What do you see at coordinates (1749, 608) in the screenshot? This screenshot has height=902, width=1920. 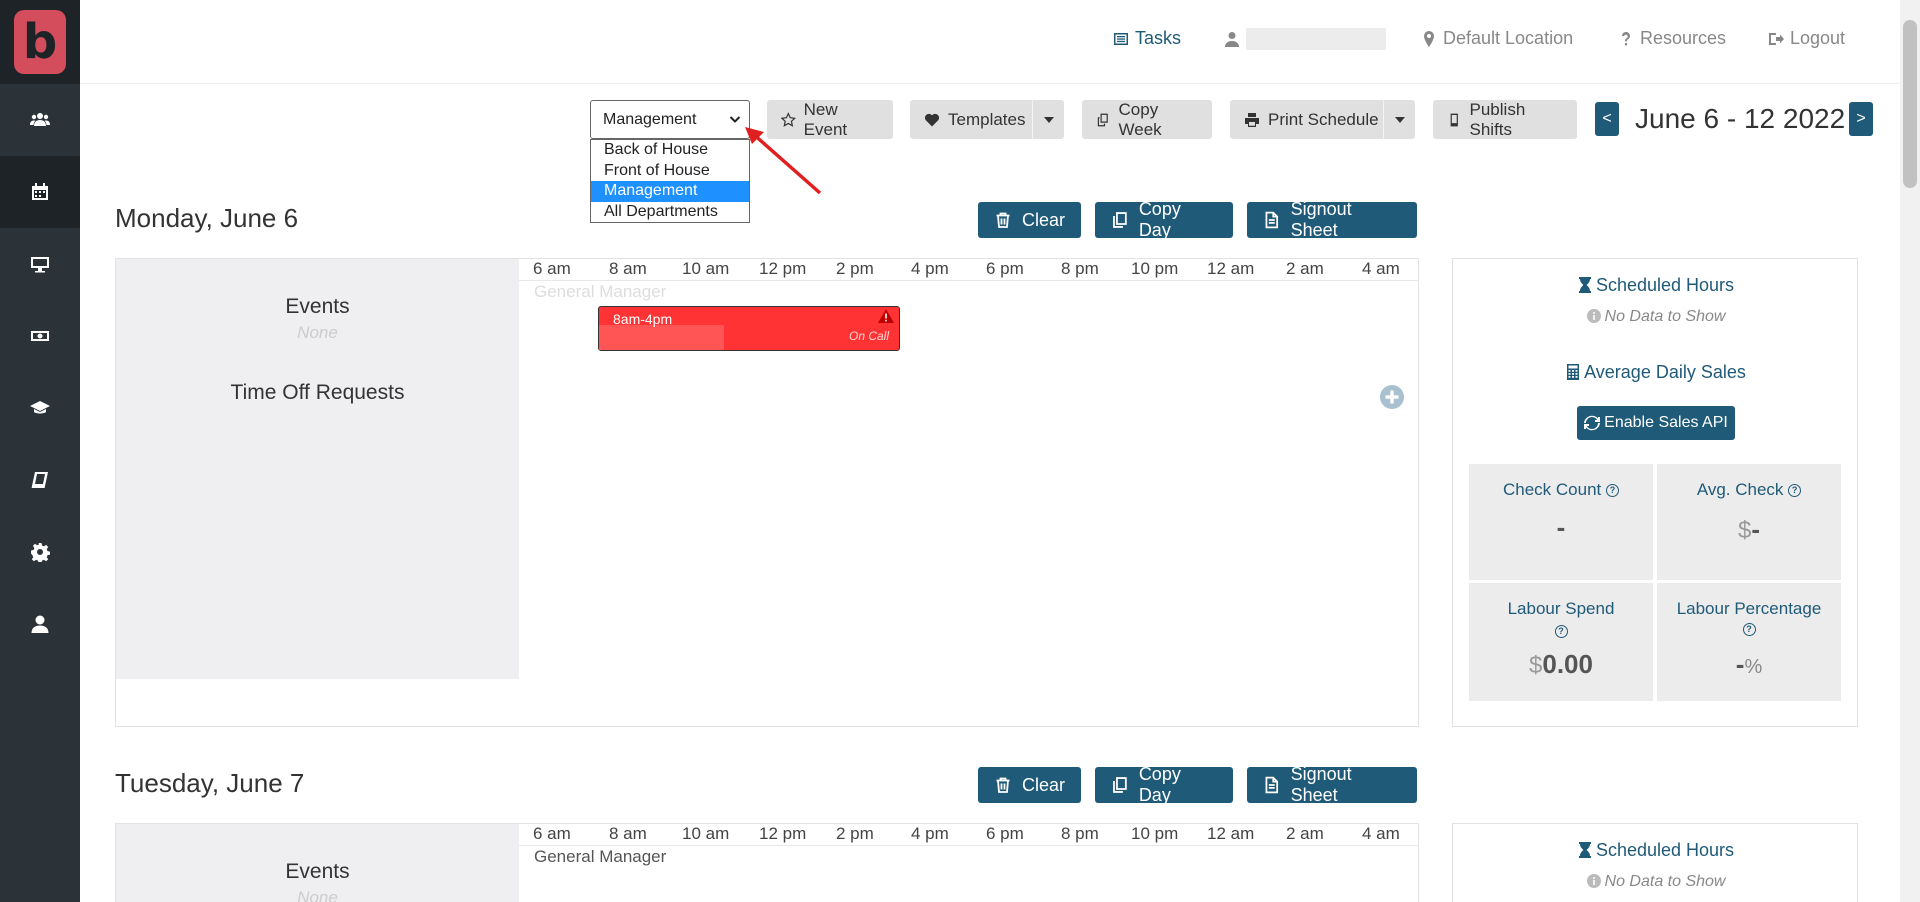 I see `labour-percentage-label: Labour Percentage` at bounding box center [1749, 608].